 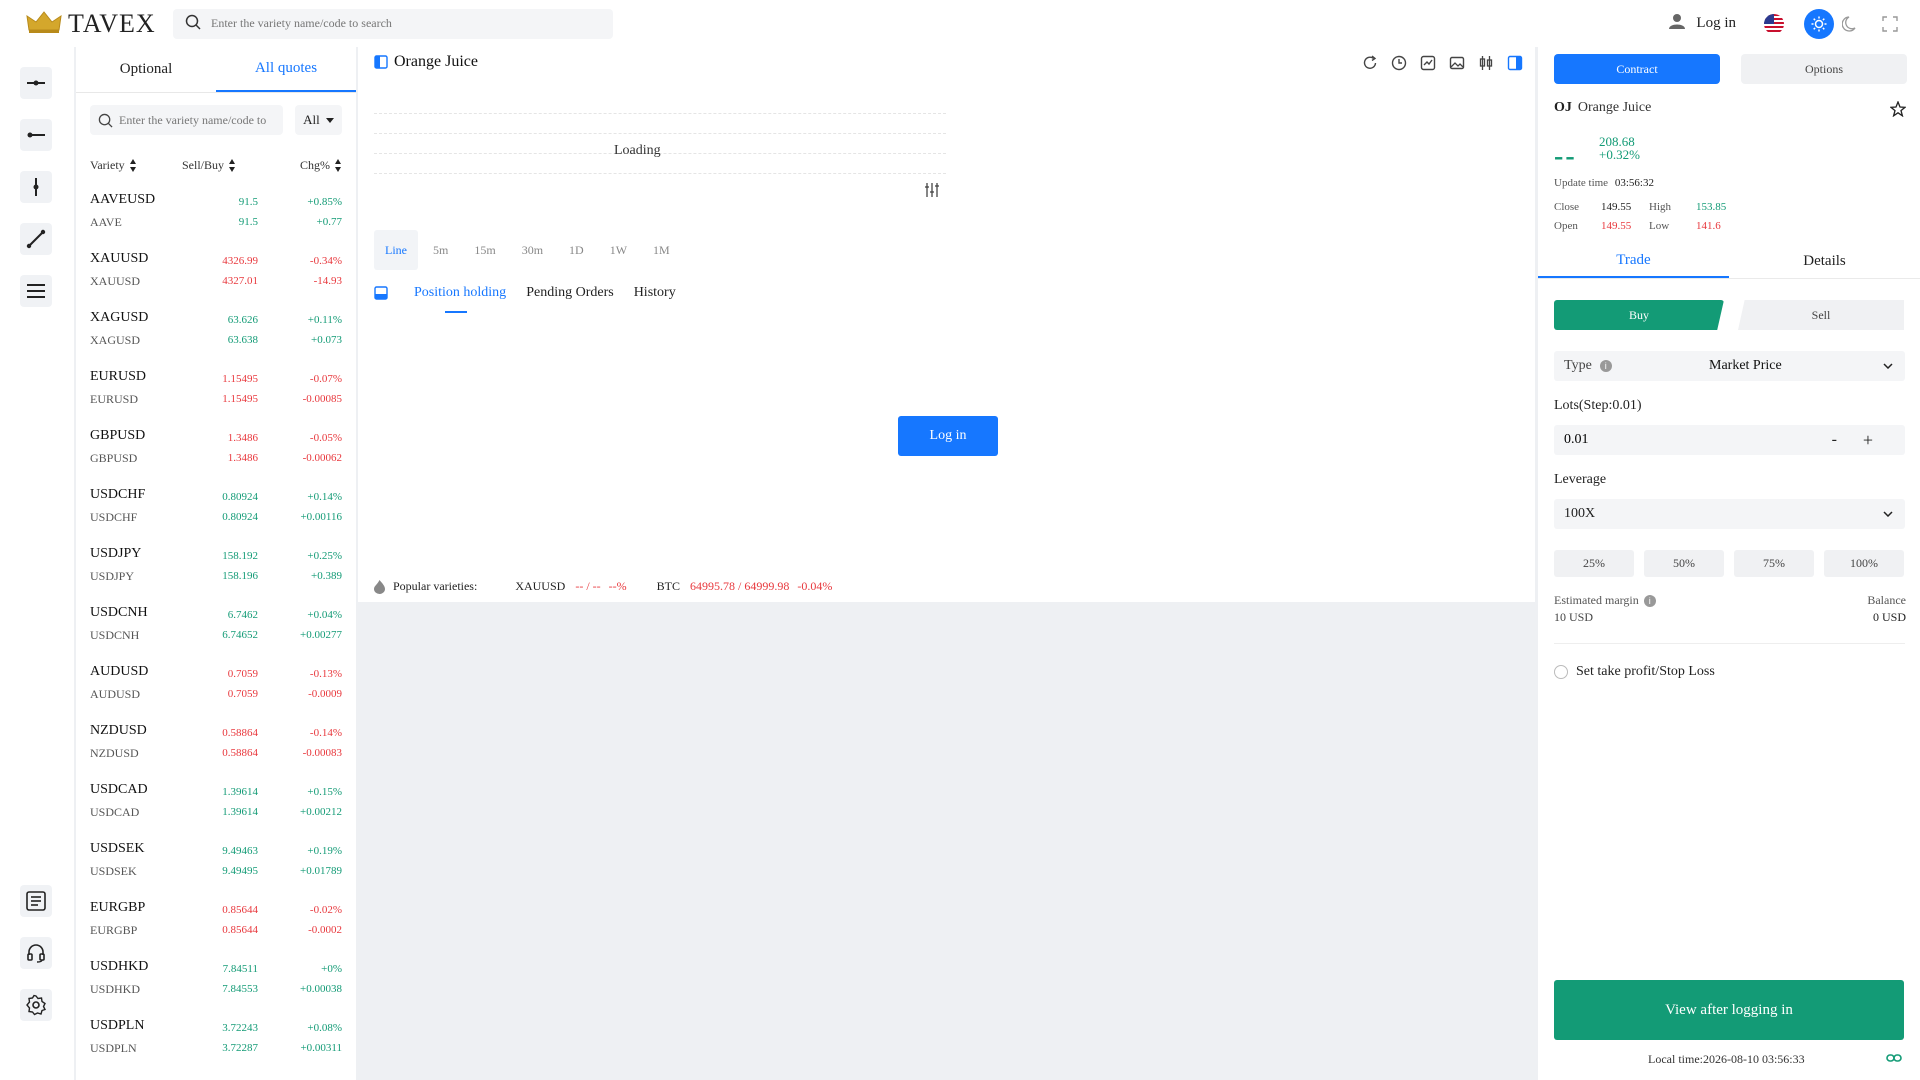 I want to click on trend-line-tool-icon, so click(x=36, y=239).